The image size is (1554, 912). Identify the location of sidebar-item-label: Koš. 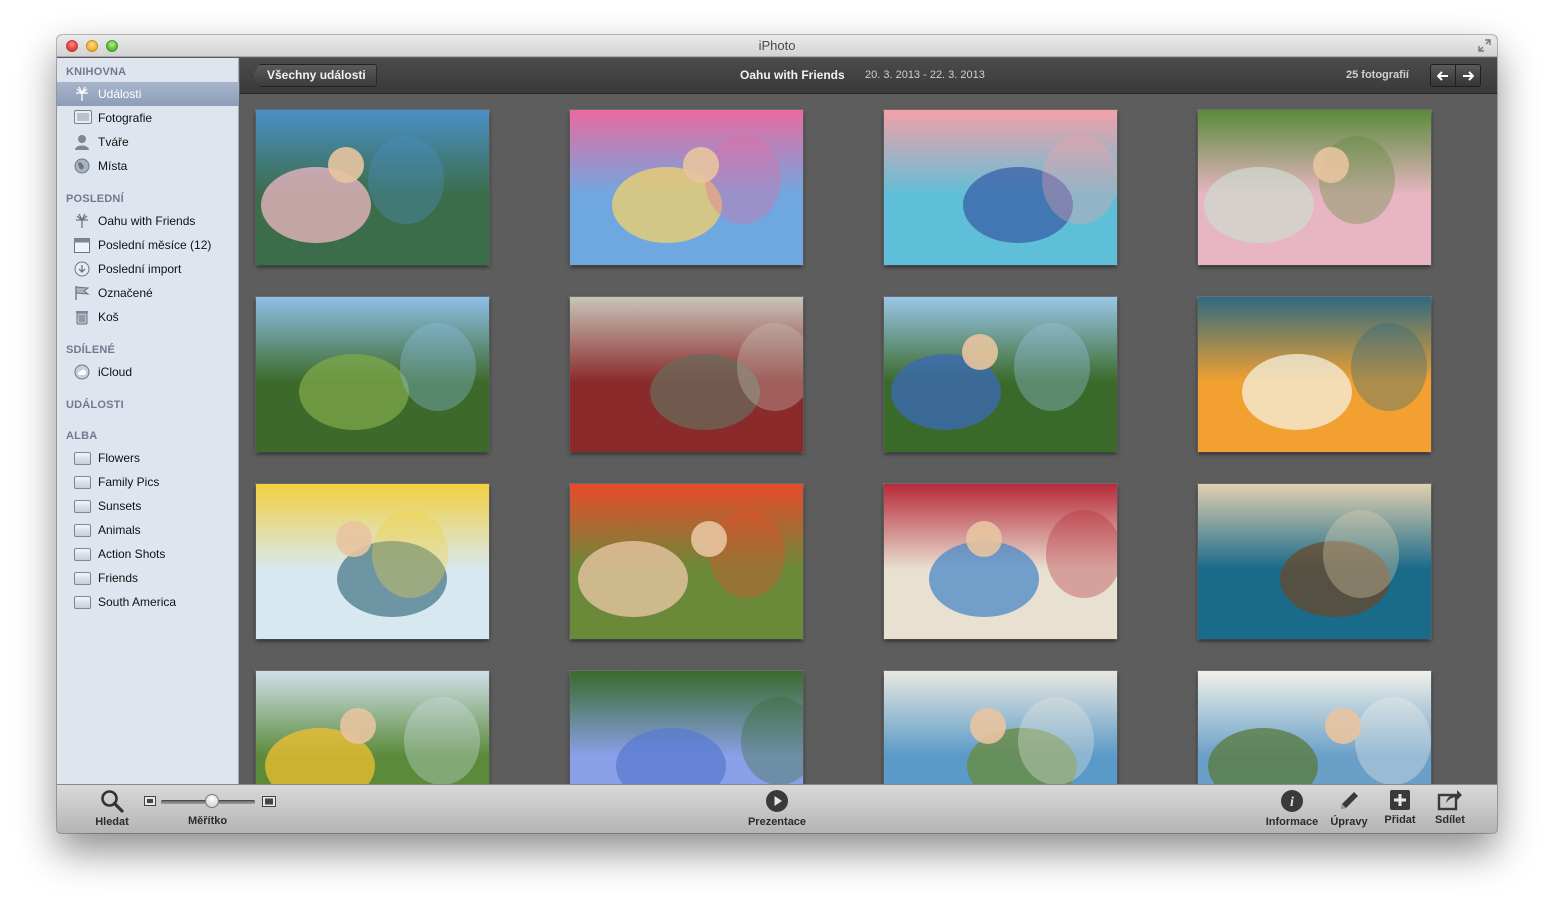
(108, 317).